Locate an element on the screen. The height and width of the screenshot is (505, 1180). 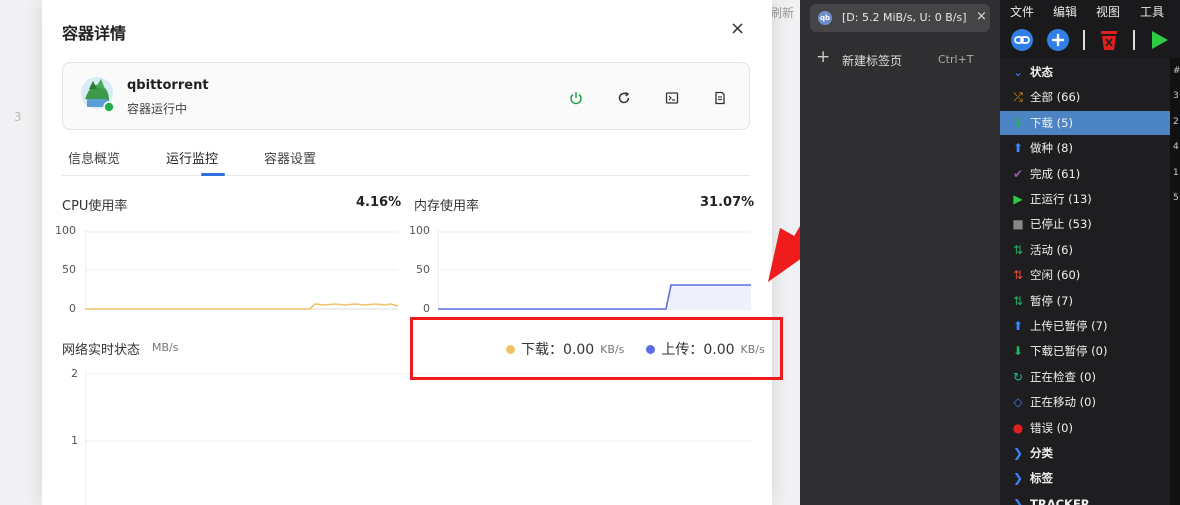
sidebar-item-label: 分类 is located at coordinates (1041, 453).